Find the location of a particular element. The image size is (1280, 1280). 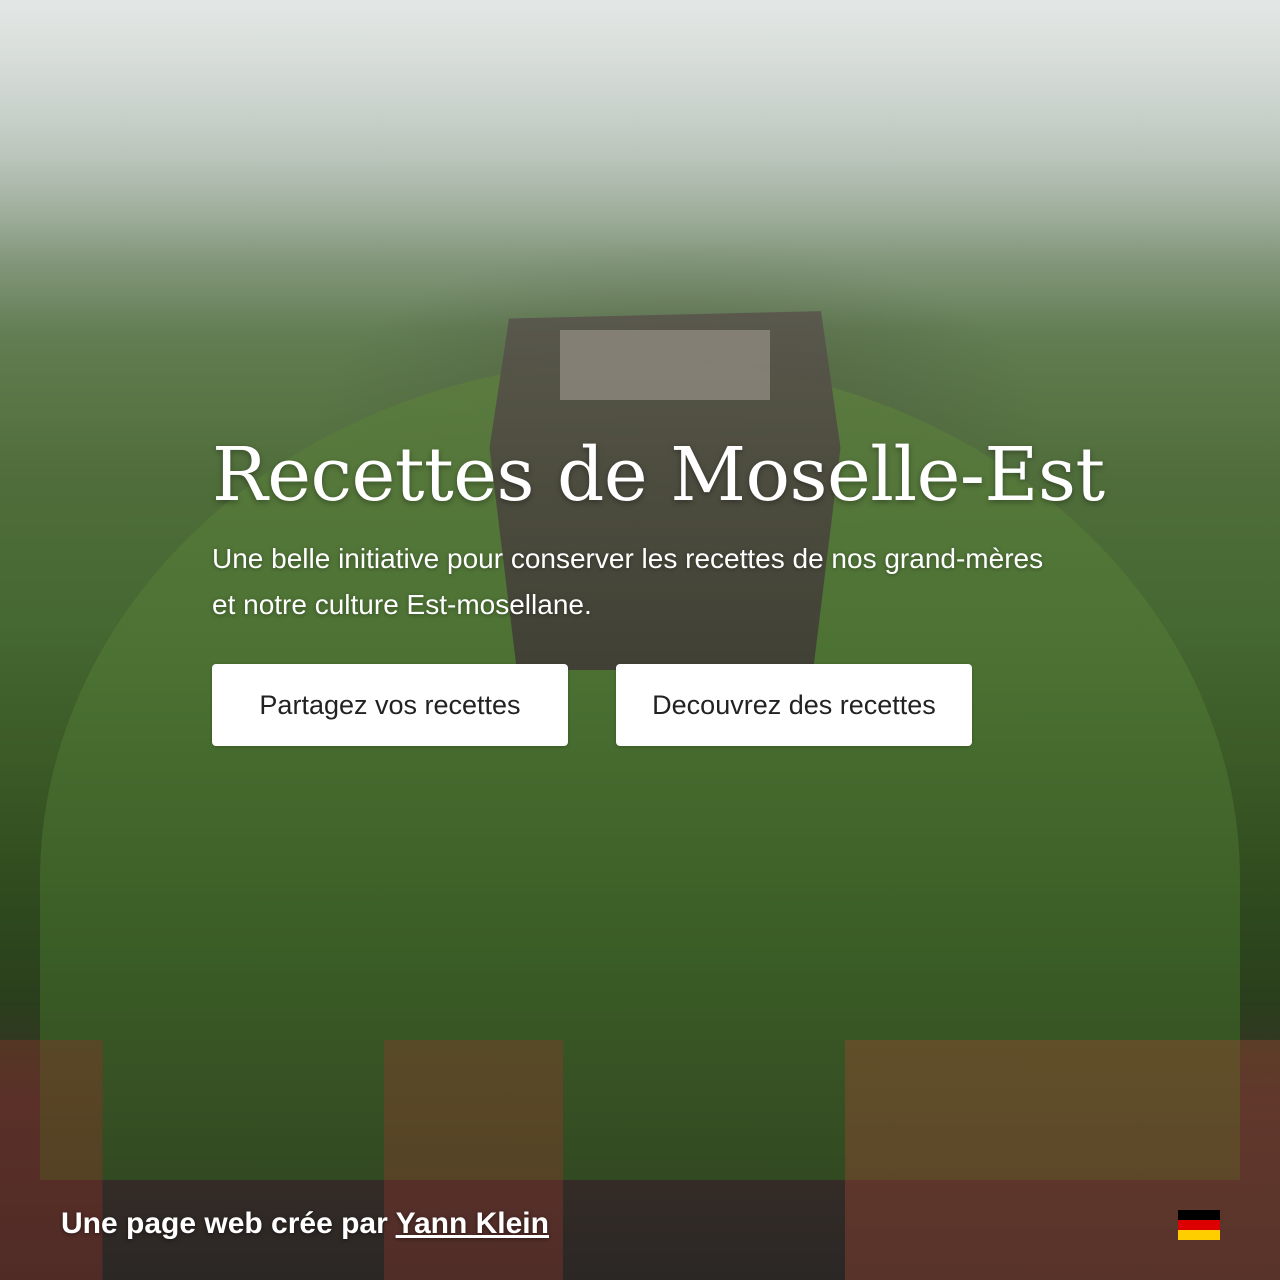

german-flag-icon is located at coordinates (1199, 1225).